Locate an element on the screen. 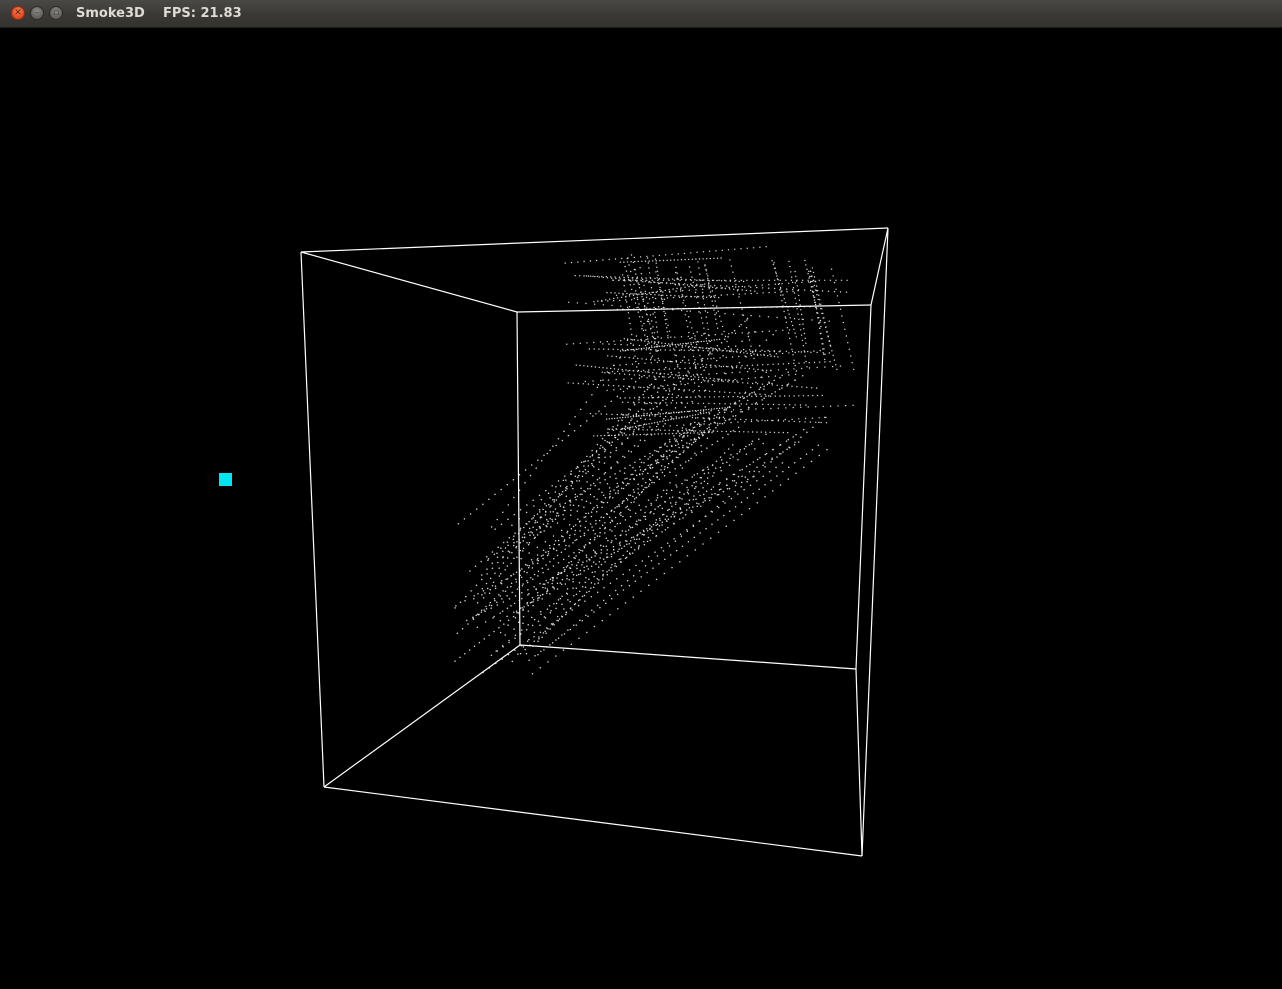 The height and width of the screenshot is (989, 1282). edge-back-right is located at coordinates (863, 487).